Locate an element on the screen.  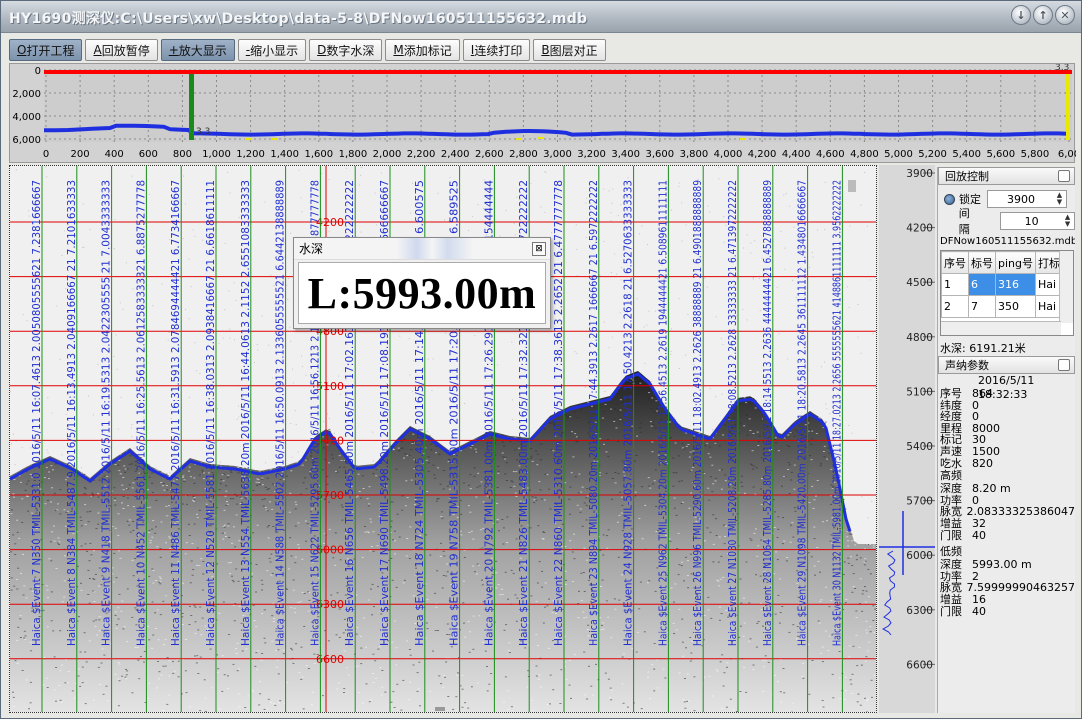
interval-row: 间隔 10 ▲ ▼ is located at coordinates (1007, 221).